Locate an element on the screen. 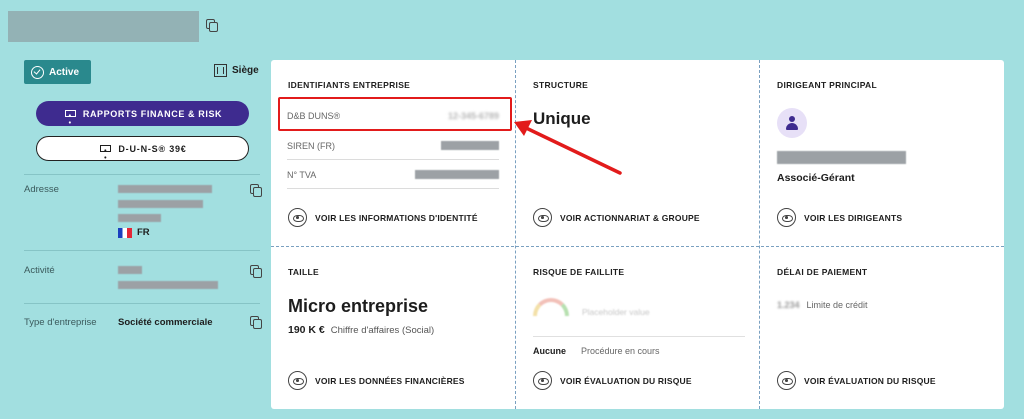 This screenshot has width=1024, height=419. tva-row: N° TVA is located at coordinates (393, 175).